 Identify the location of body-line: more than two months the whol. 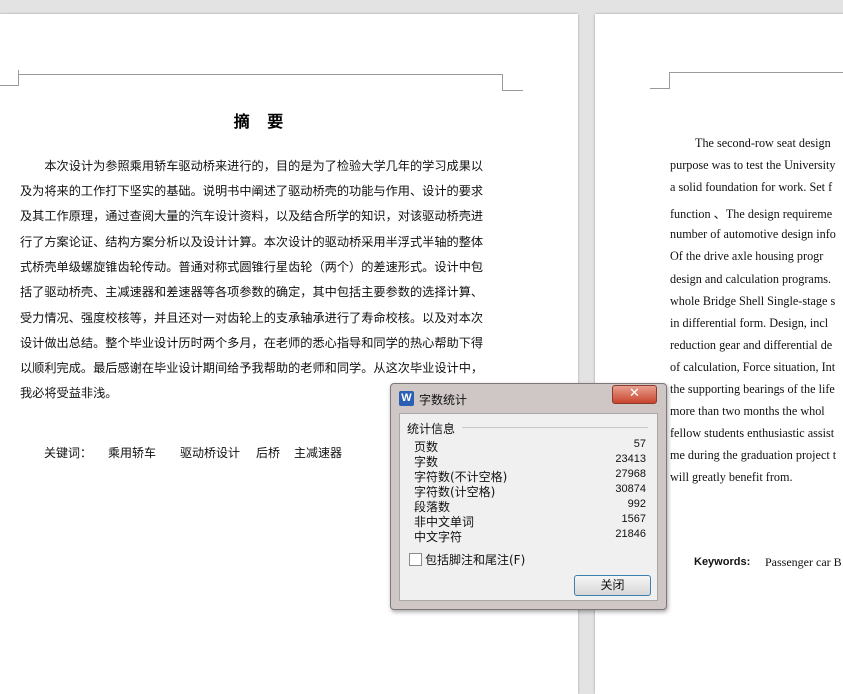
(747, 411).